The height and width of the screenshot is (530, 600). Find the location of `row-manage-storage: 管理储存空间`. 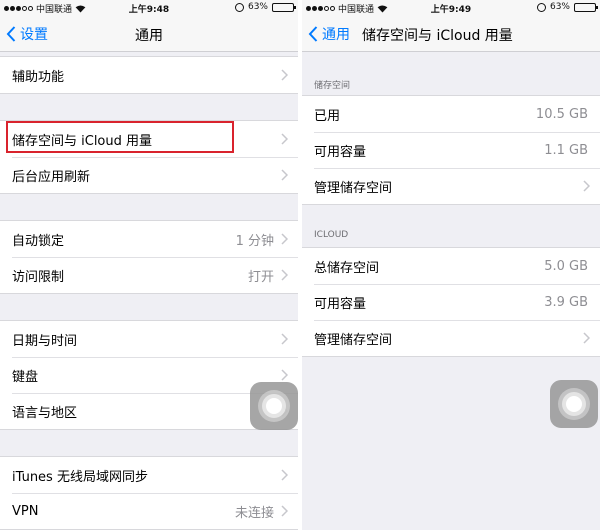

row-manage-storage: 管理储存空间 is located at coordinates (451, 186).